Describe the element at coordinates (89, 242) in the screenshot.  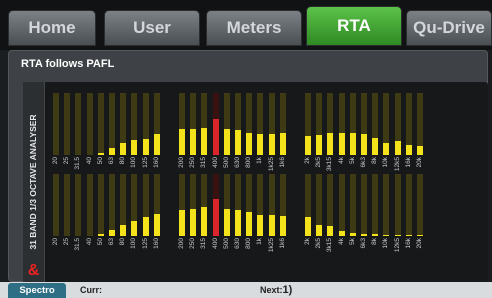
I see `rta-band-label: 40` at that location.